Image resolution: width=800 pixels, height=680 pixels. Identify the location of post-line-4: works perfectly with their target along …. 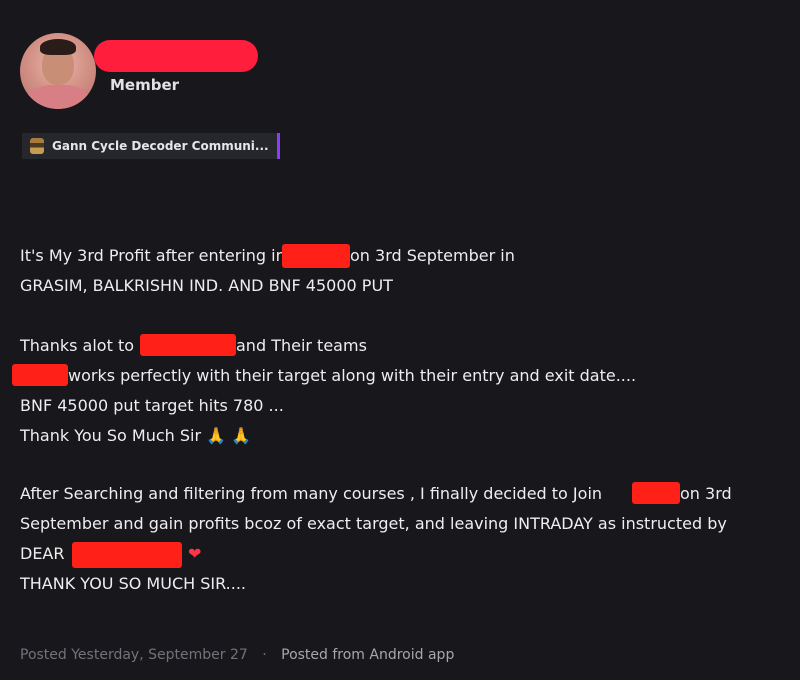
(352, 375).